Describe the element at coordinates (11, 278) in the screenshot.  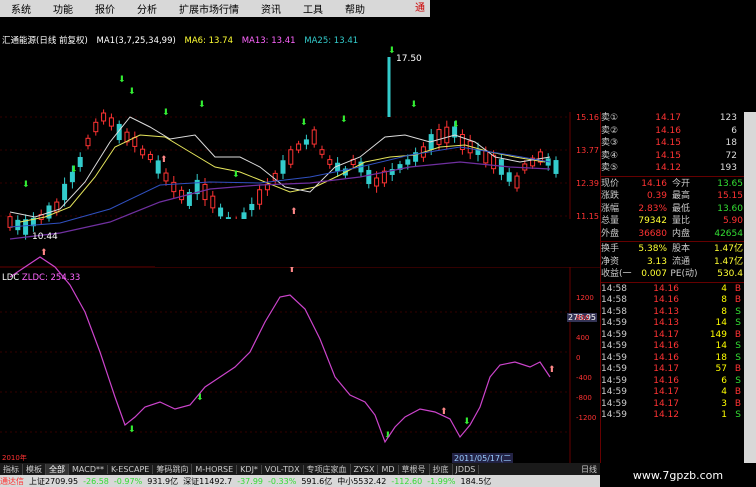
I see `indicator-name: LDC` at that location.